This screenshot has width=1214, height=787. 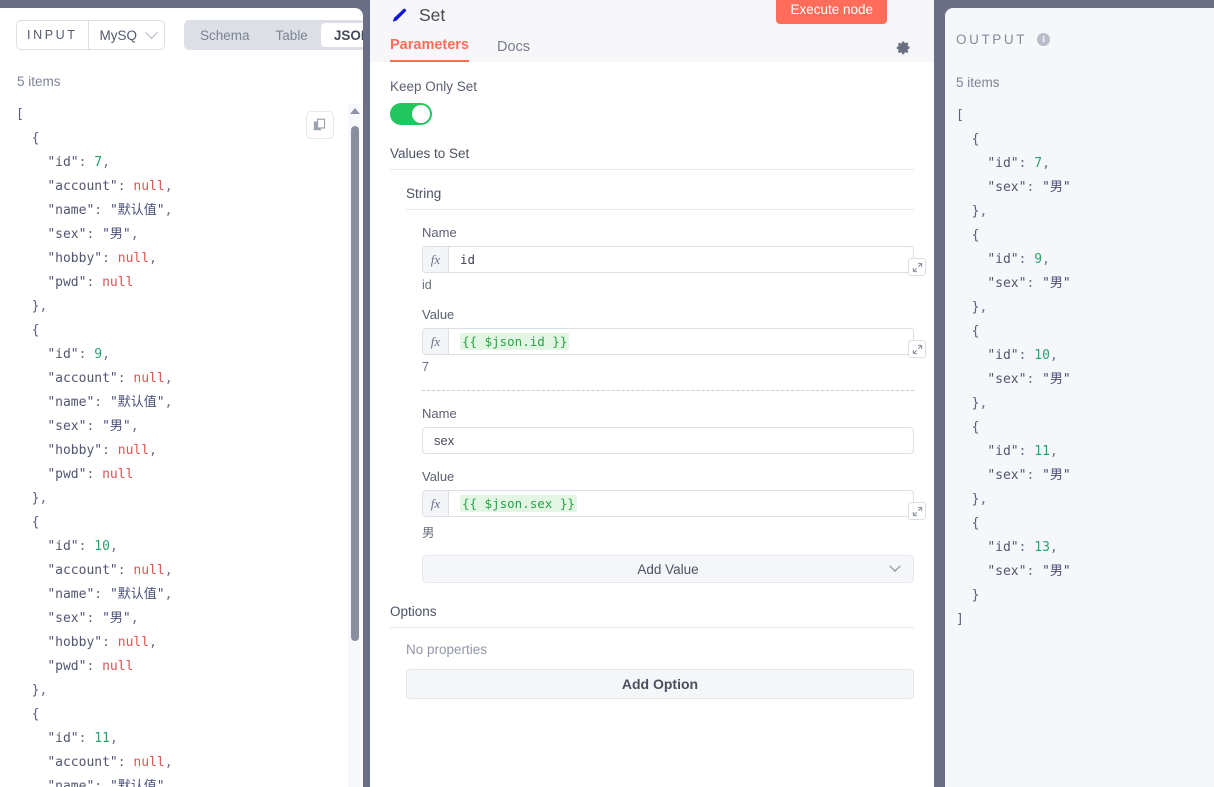 I want to click on pencil-icon, so click(x=398, y=15).